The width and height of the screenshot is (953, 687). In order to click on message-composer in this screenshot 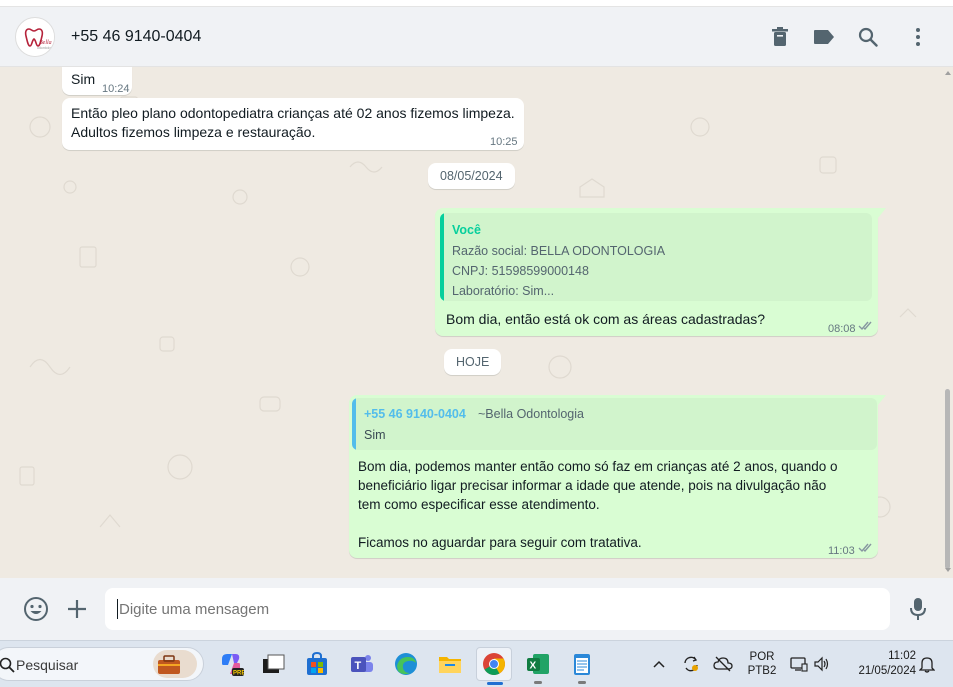, I will do `click(476, 609)`.